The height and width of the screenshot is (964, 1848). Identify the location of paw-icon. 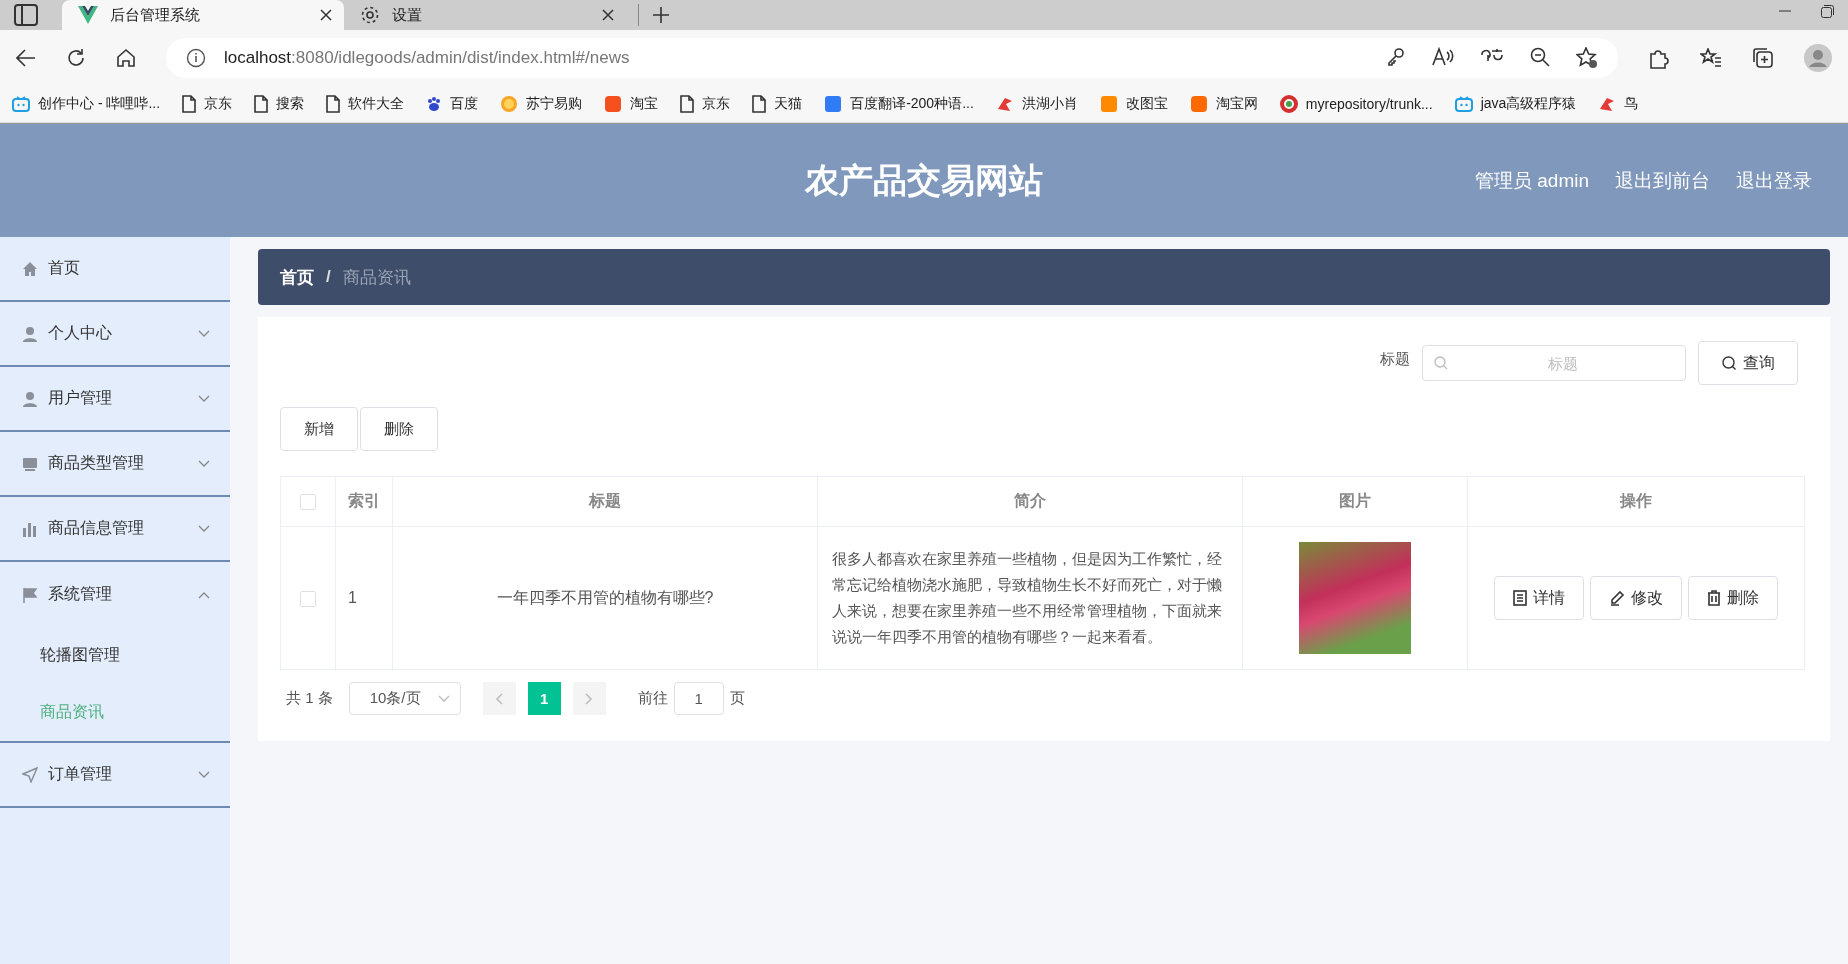
(434, 104).